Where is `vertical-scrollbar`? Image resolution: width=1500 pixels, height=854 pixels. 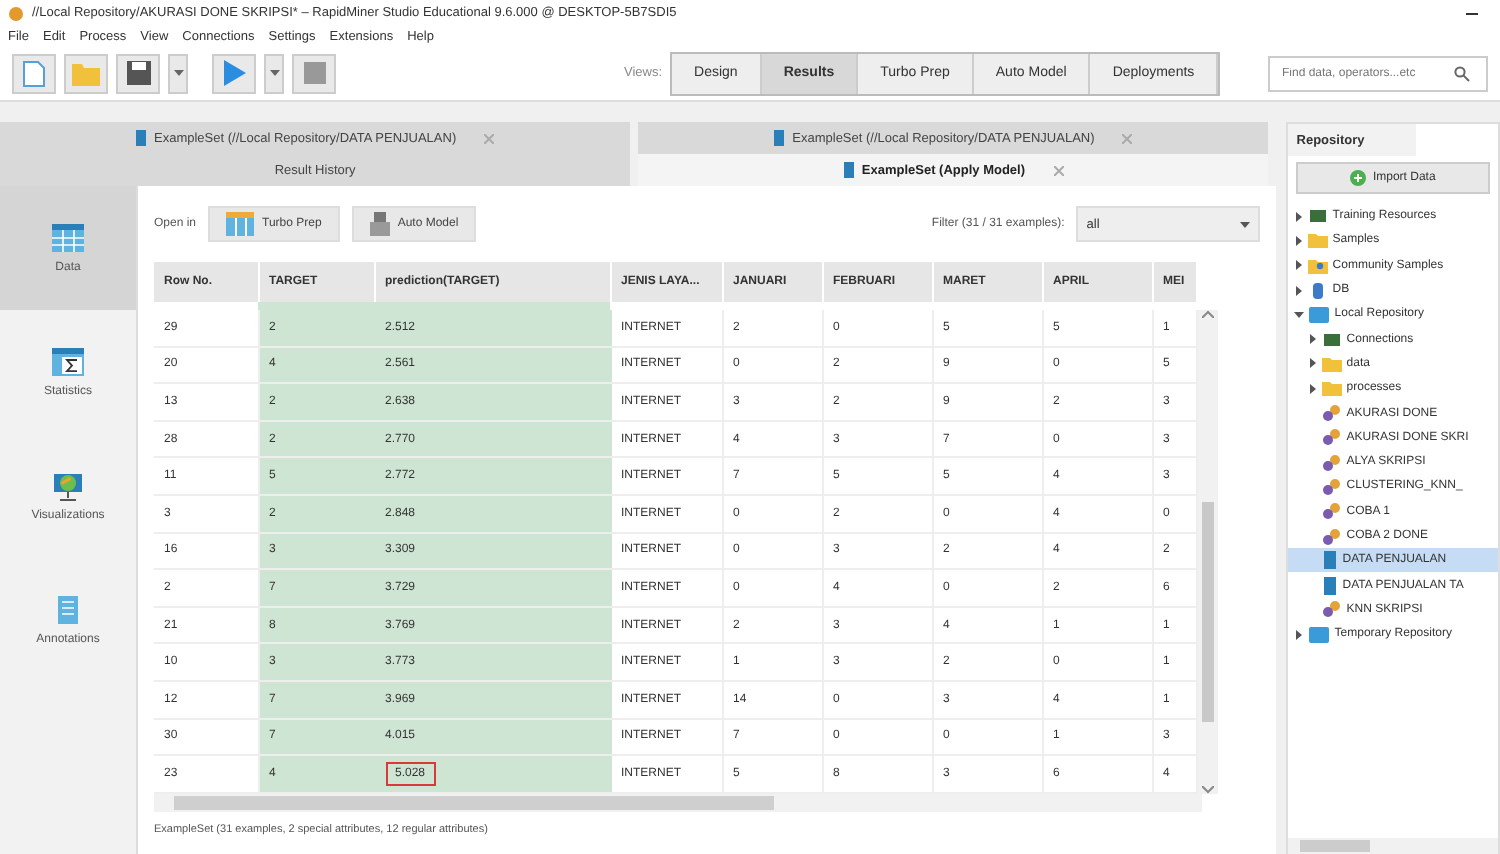
vertical-scrollbar is located at coordinates (1207, 552).